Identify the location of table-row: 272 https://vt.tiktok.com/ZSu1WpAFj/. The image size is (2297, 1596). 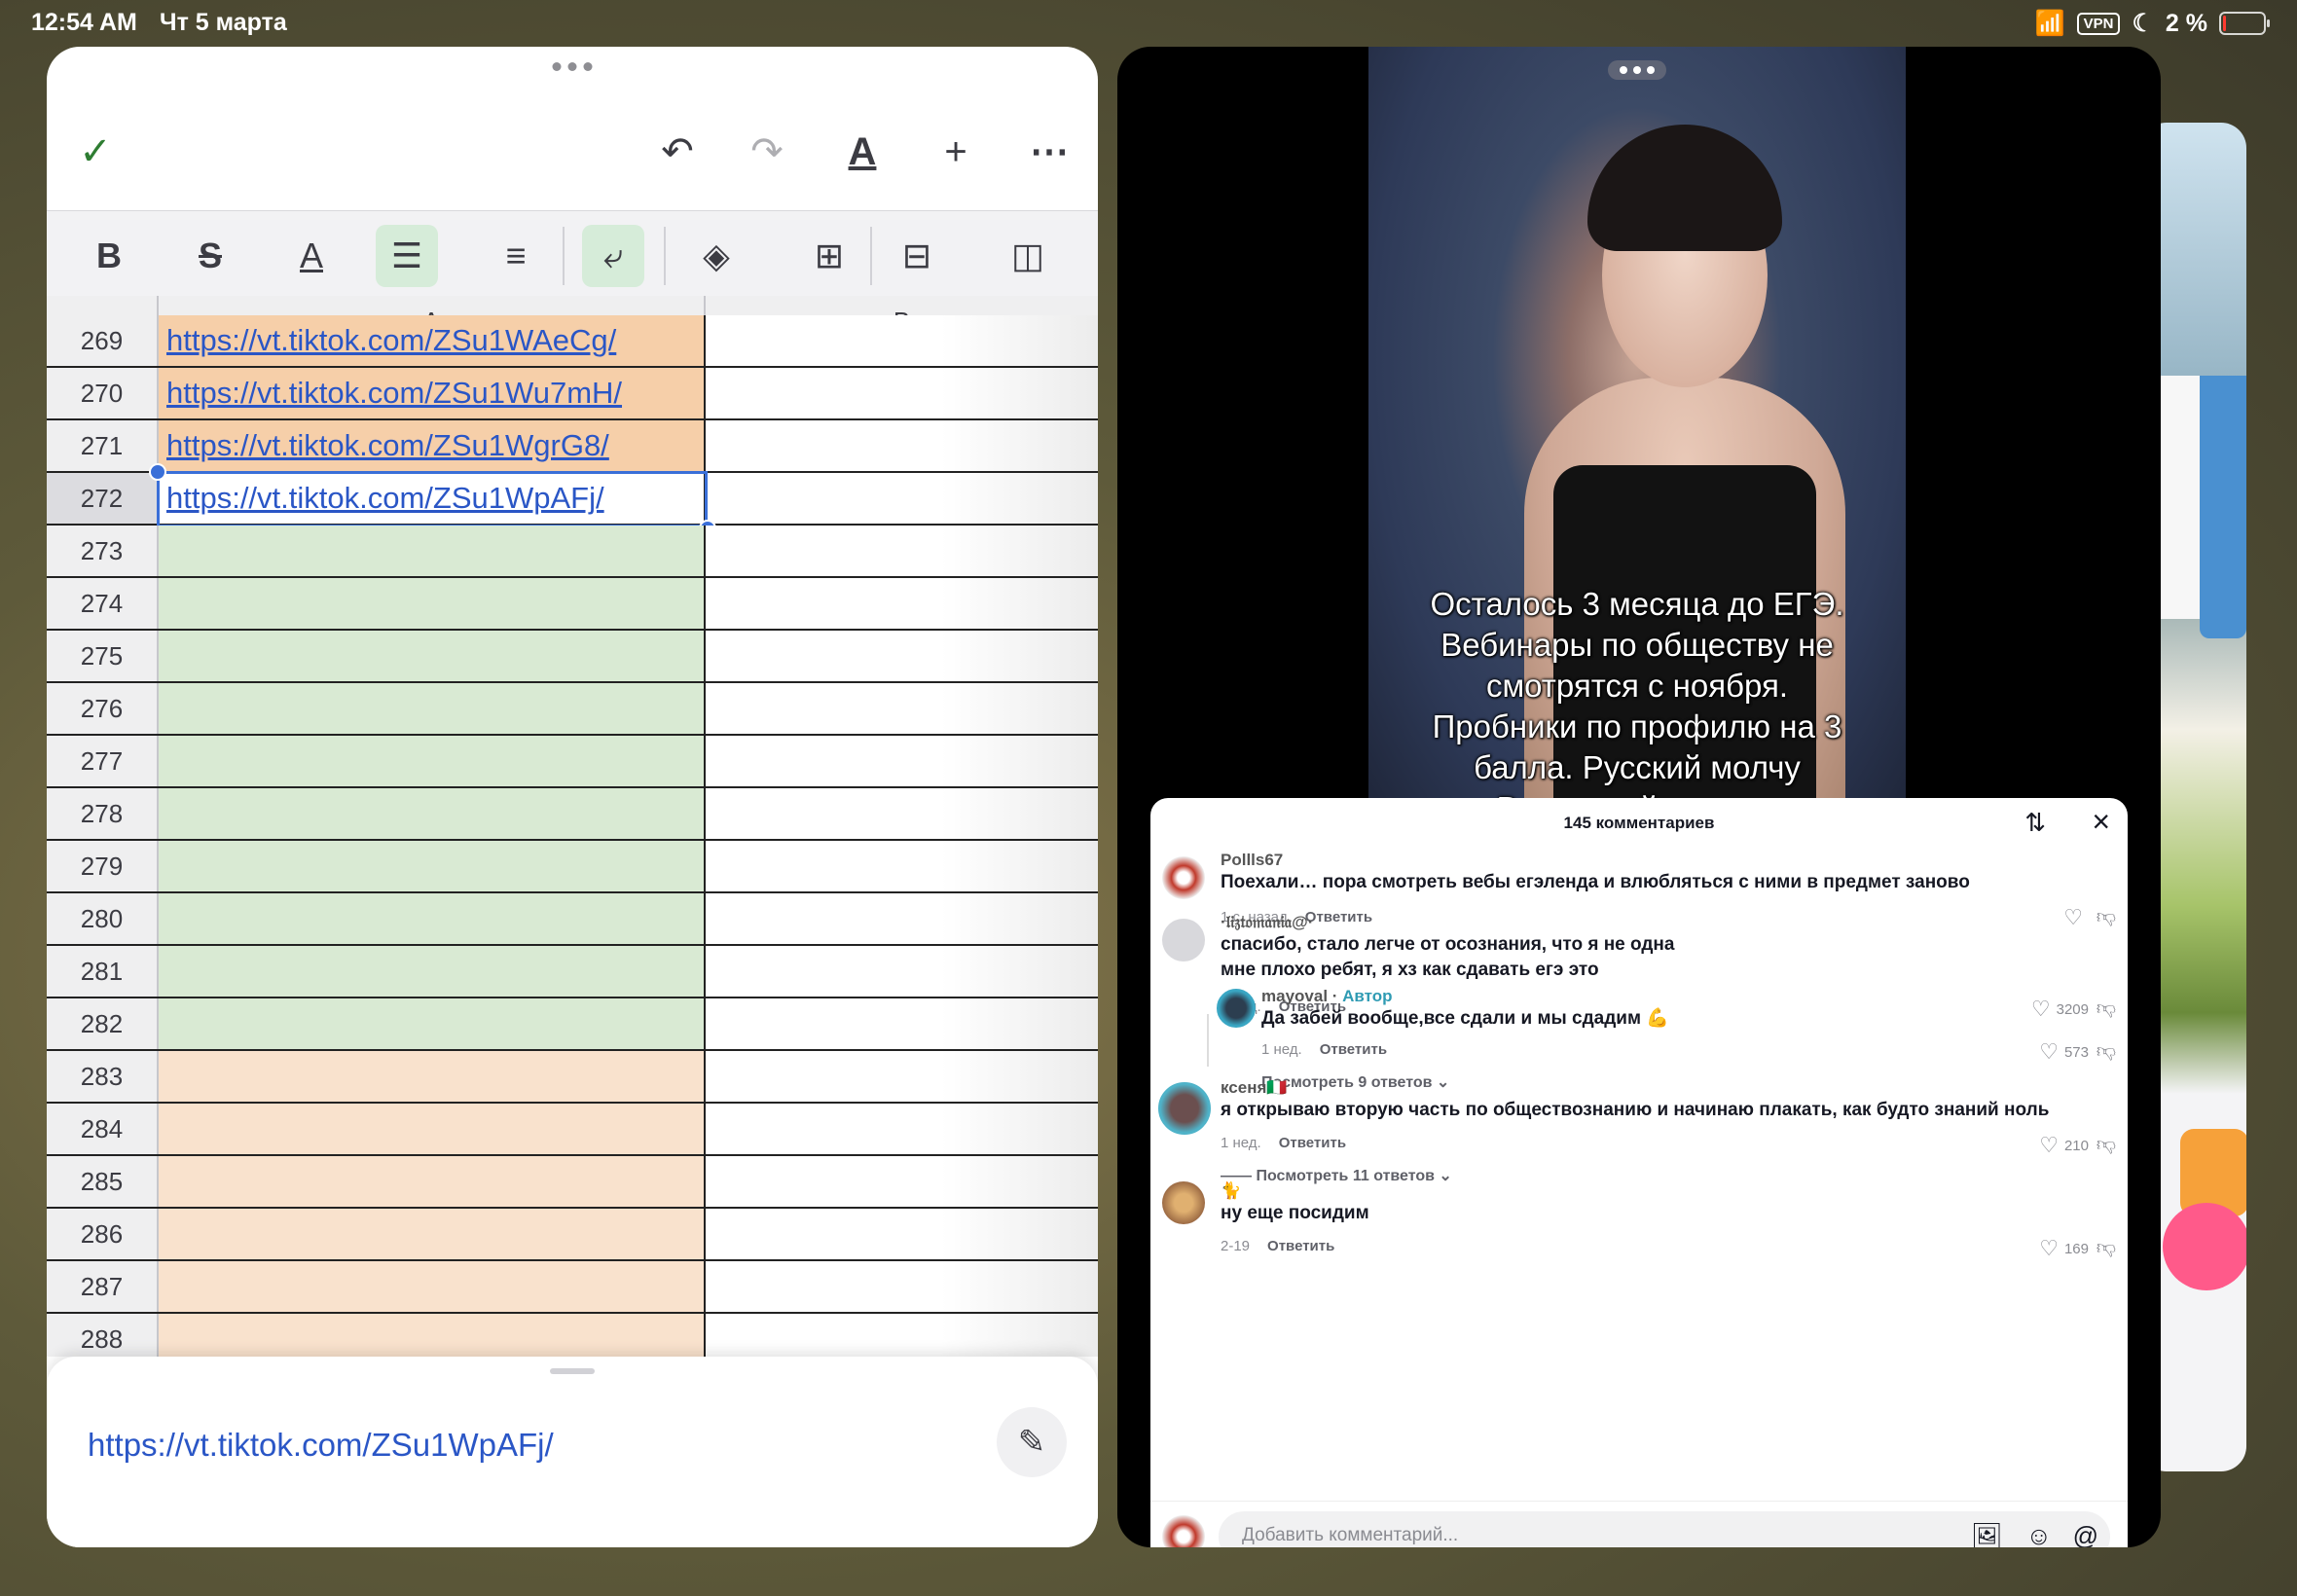
(572, 499).